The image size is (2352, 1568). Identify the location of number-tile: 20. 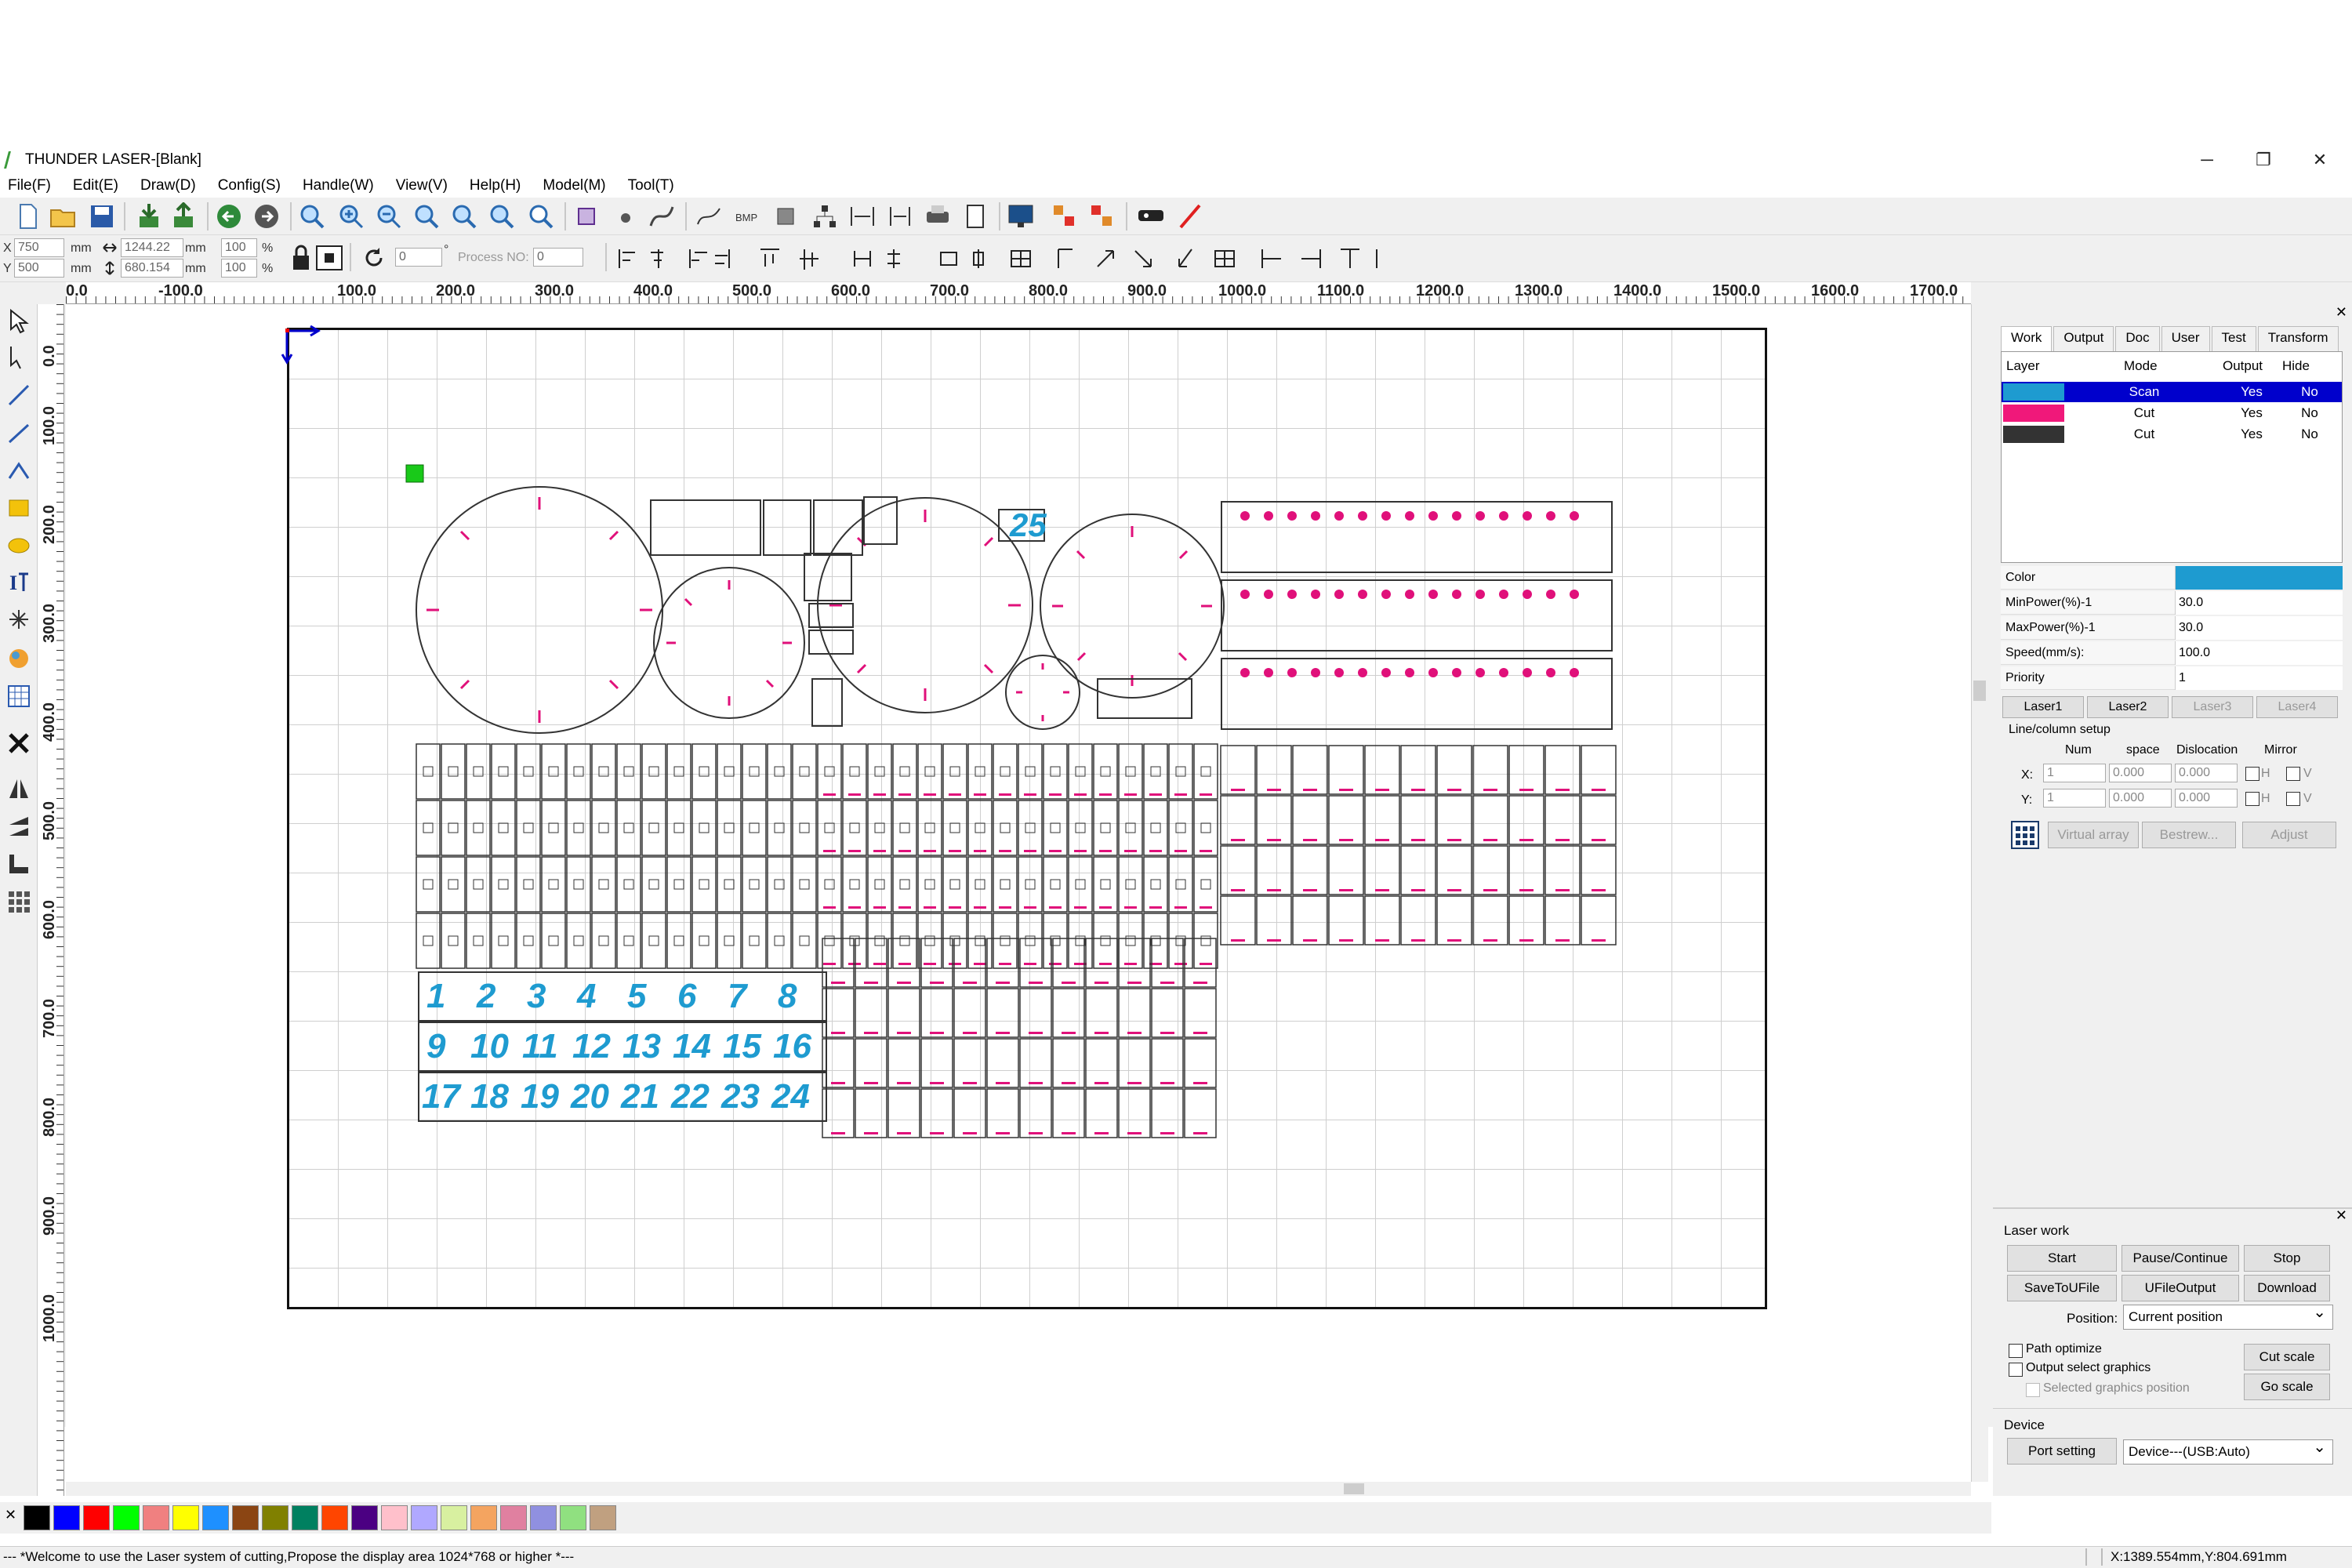
(590, 1096).